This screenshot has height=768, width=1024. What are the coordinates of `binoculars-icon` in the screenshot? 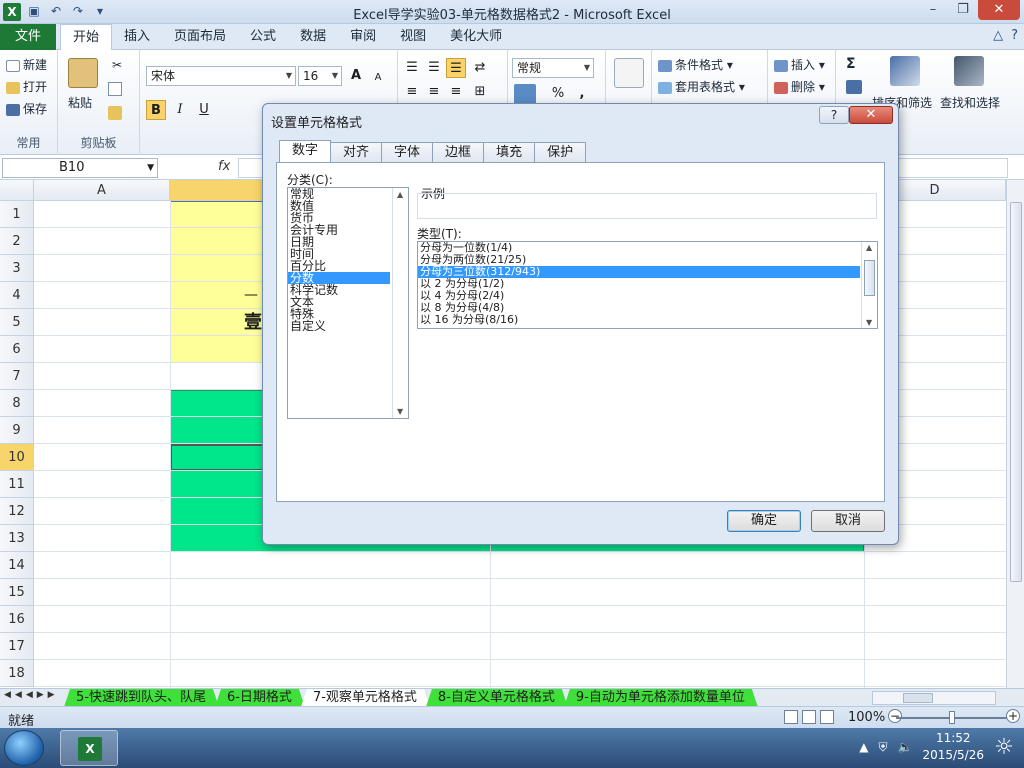 It's located at (969, 71).